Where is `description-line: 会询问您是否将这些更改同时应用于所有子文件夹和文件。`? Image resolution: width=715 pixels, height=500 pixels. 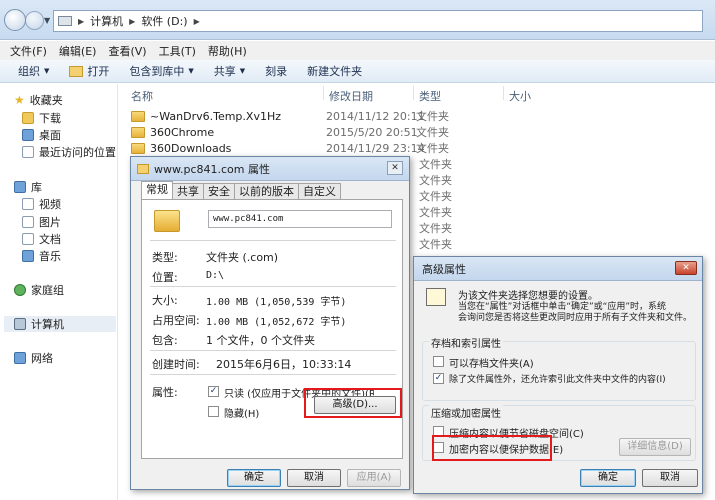 description-line: 会询问您是否将这些更改同时应用于所有子文件夹和文件。 is located at coordinates (575, 318).